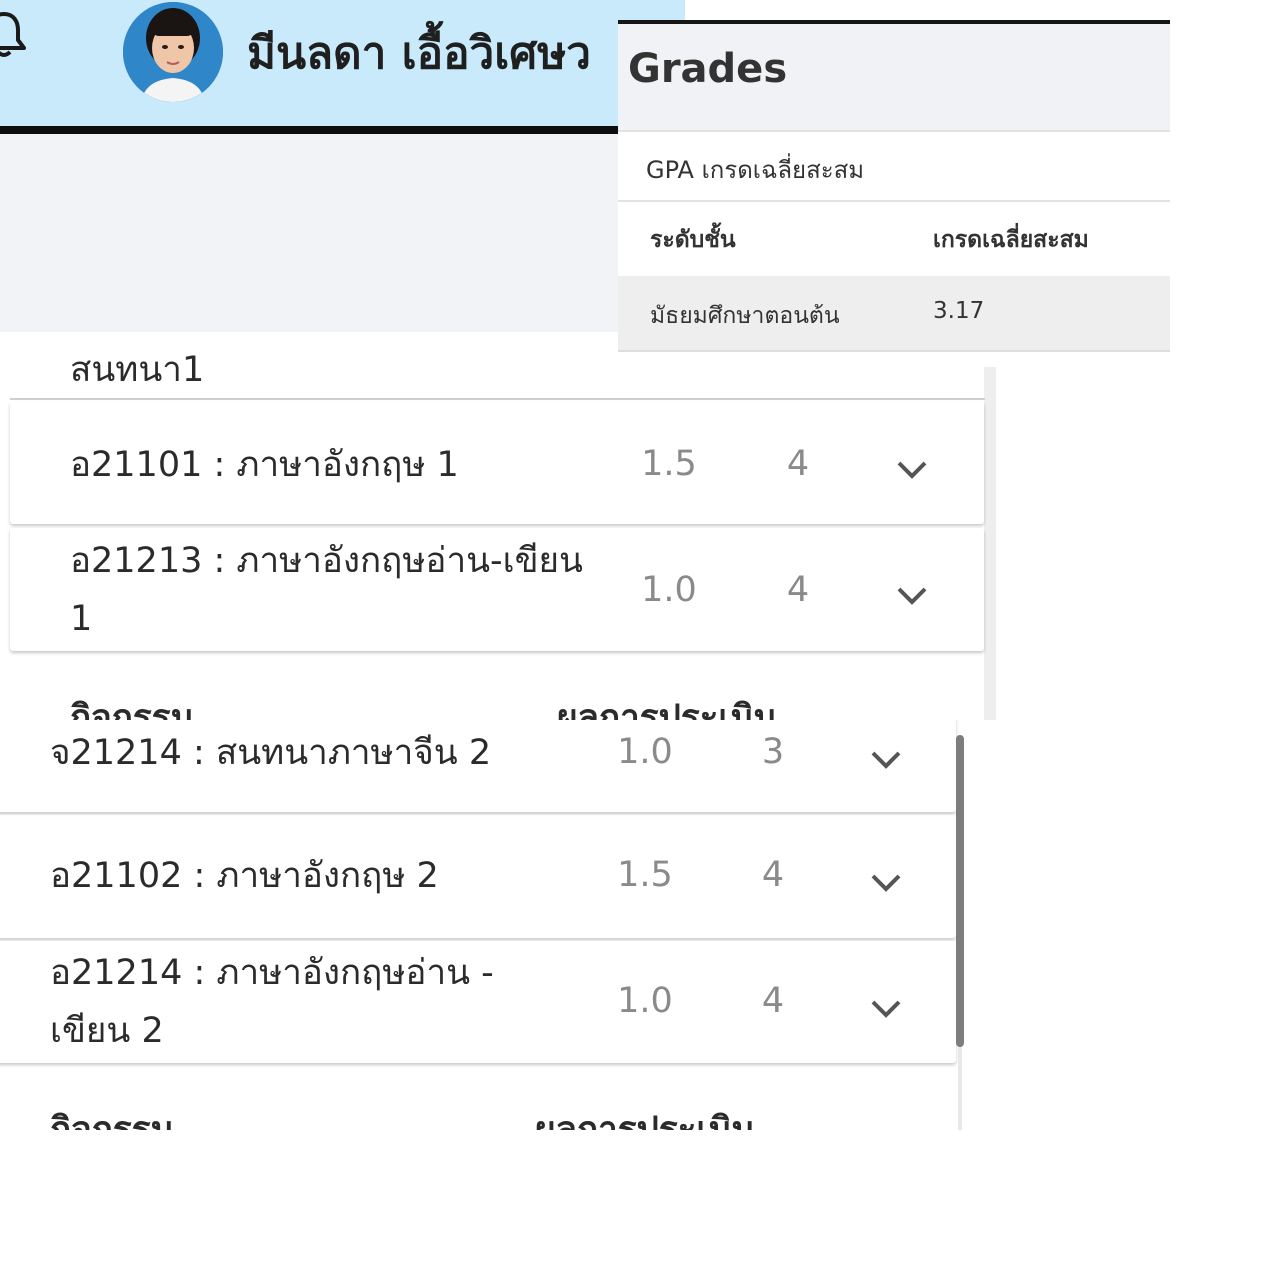 The width and height of the screenshot is (1280, 1280). I want to click on cell-level: มัธยมศึกษาตอนต้น, so click(745, 316).